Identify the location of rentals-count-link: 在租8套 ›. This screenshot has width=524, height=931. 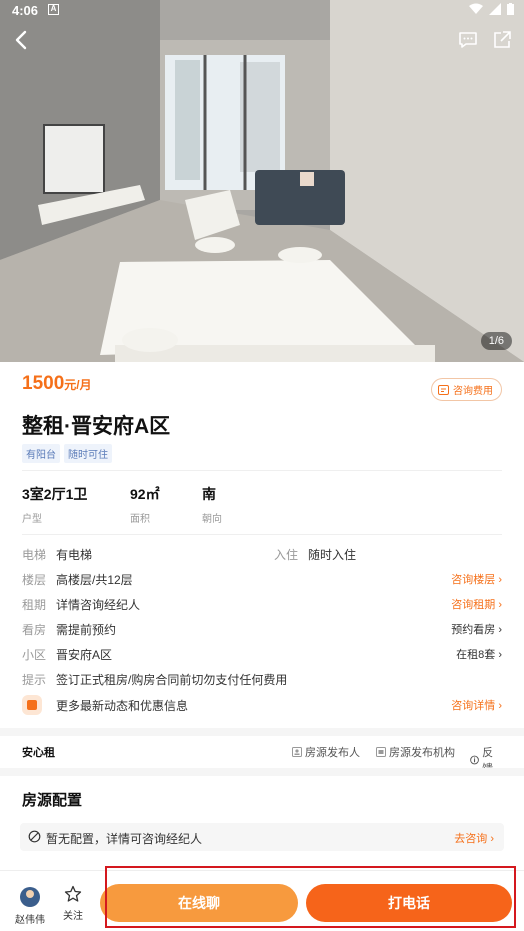
(479, 654).